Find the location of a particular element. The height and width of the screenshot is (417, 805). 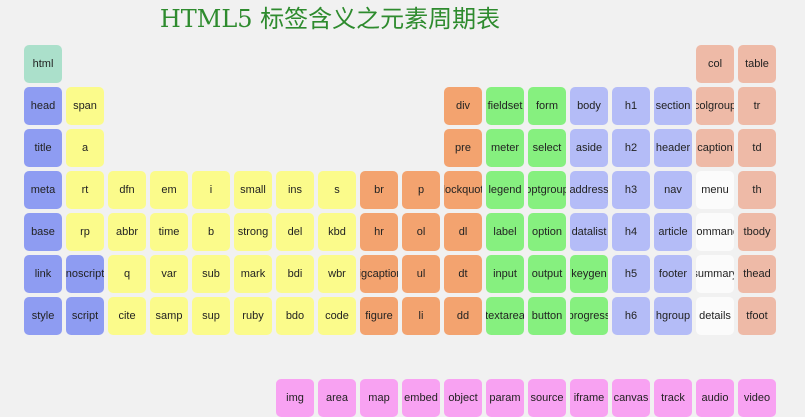

element-tile-img: img is located at coordinates (295, 398).